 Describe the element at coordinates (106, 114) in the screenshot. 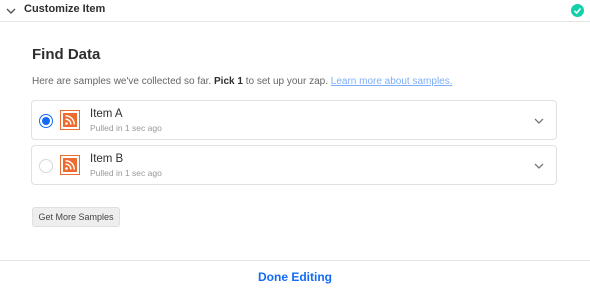

I see `sample-name: Item A` at that location.